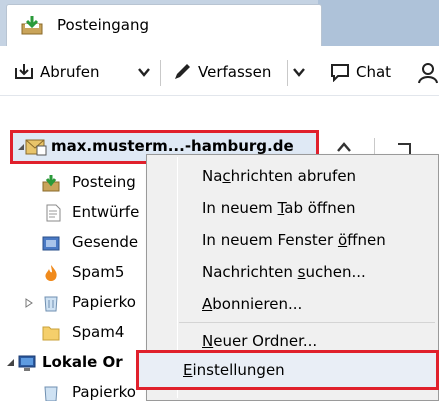  What do you see at coordinates (235, 72) in the screenshot?
I see `write-label: Verfassen` at bounding box center [235, 72].